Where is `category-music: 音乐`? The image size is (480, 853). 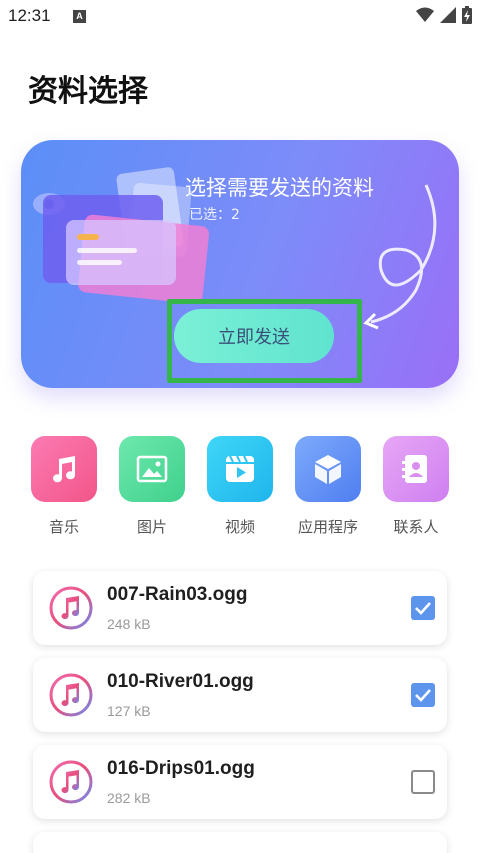 category-music: 音乐 is located at coordinates (64, 486).